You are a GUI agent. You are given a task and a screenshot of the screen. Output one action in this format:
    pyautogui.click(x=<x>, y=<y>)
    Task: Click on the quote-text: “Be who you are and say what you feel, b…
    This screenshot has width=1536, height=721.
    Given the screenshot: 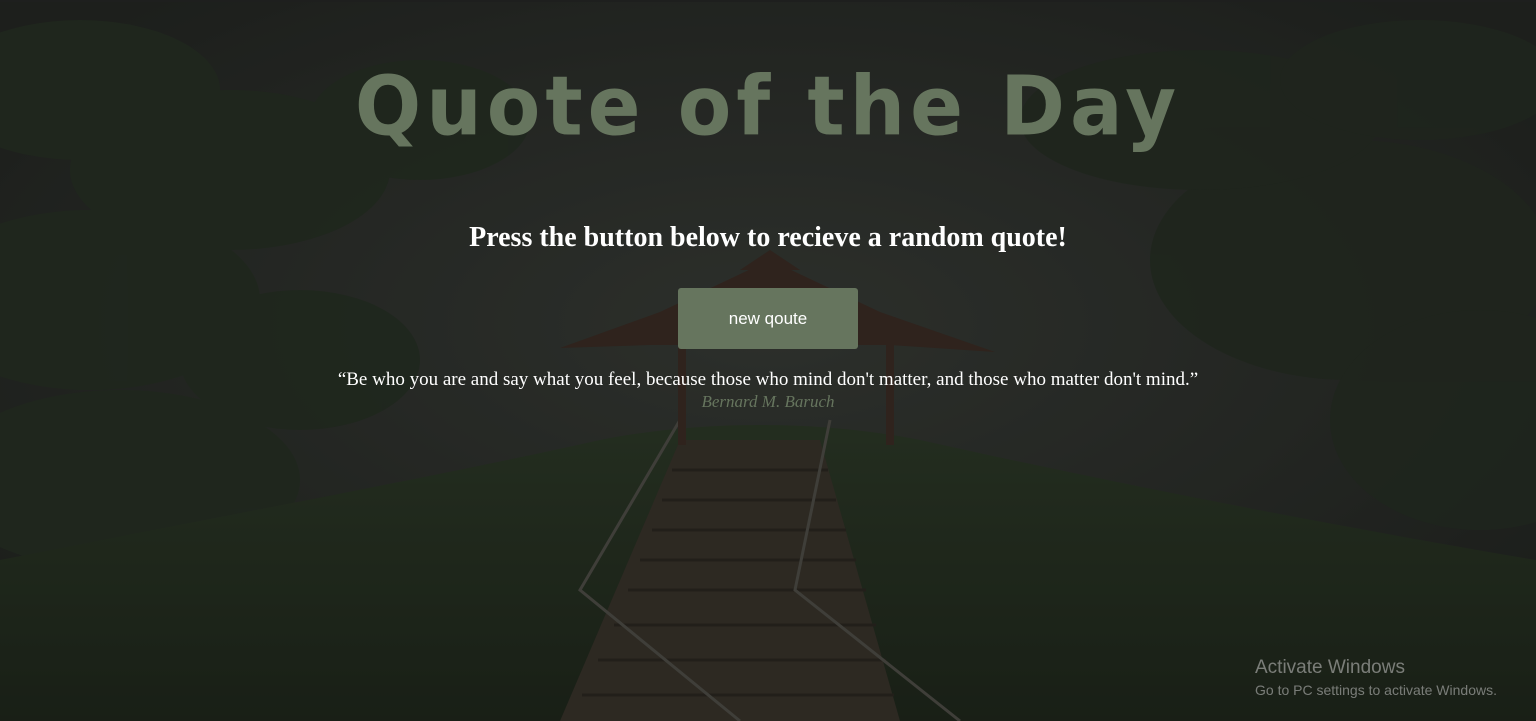 What is the action you would take?
    pyautogui.click(x=768, y=379)
    